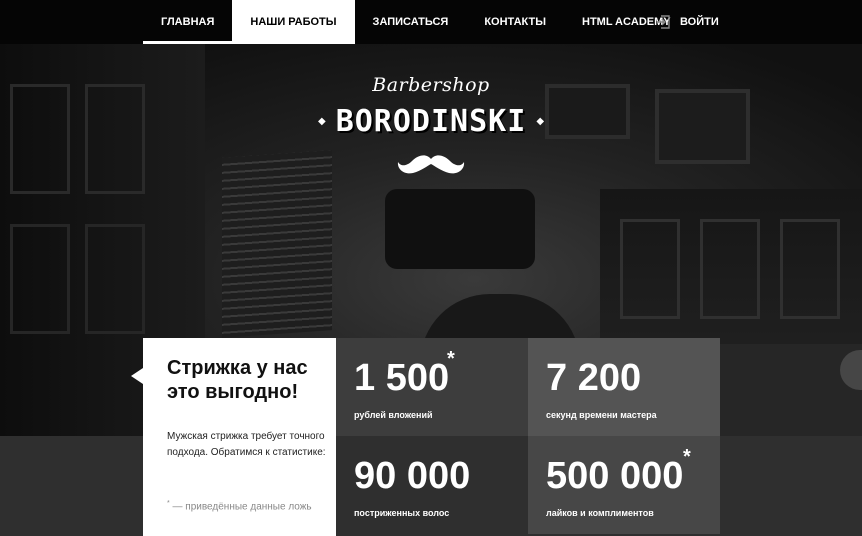 This screenshot has width=862, height=536. Describe the element at coordinates (293, 22) in the screenshot. I see `nav-item-works: НАШИ РАБОТЫ` at that location.